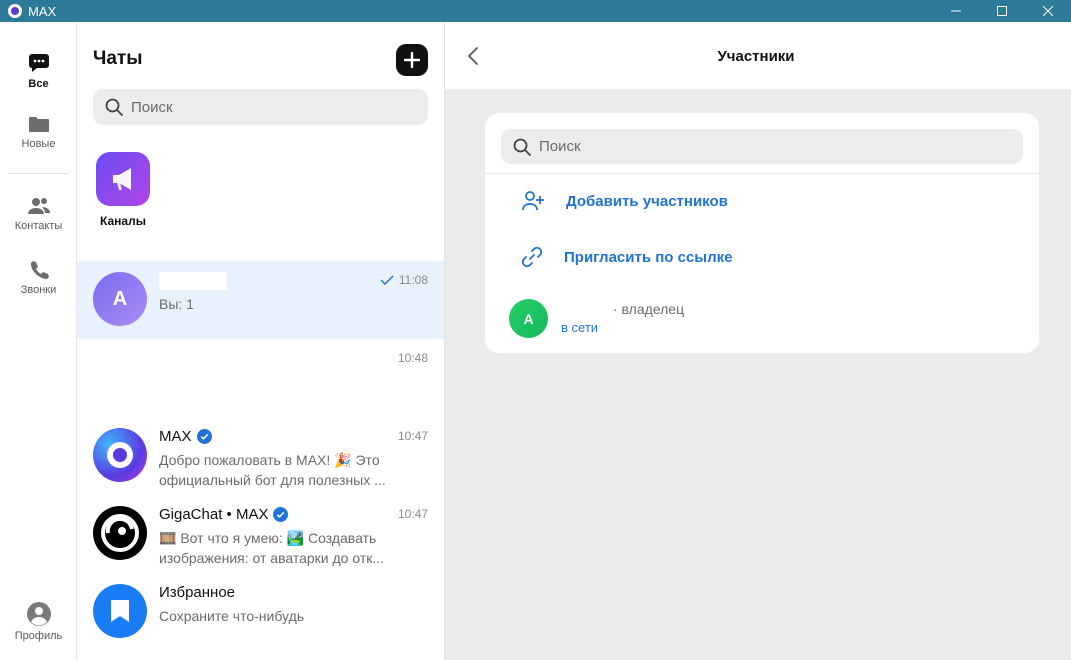  I want to click on close-button, so click(1048, 11).